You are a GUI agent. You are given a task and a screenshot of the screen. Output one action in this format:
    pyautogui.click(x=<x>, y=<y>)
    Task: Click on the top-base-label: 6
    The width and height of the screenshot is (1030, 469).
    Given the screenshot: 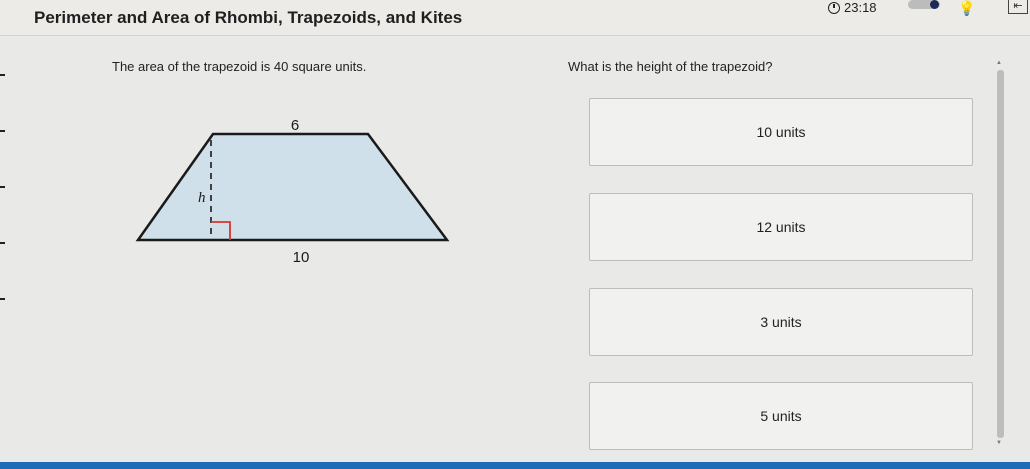 What is the action you would take?
    pyautogui.click(x=295, y=125)
    